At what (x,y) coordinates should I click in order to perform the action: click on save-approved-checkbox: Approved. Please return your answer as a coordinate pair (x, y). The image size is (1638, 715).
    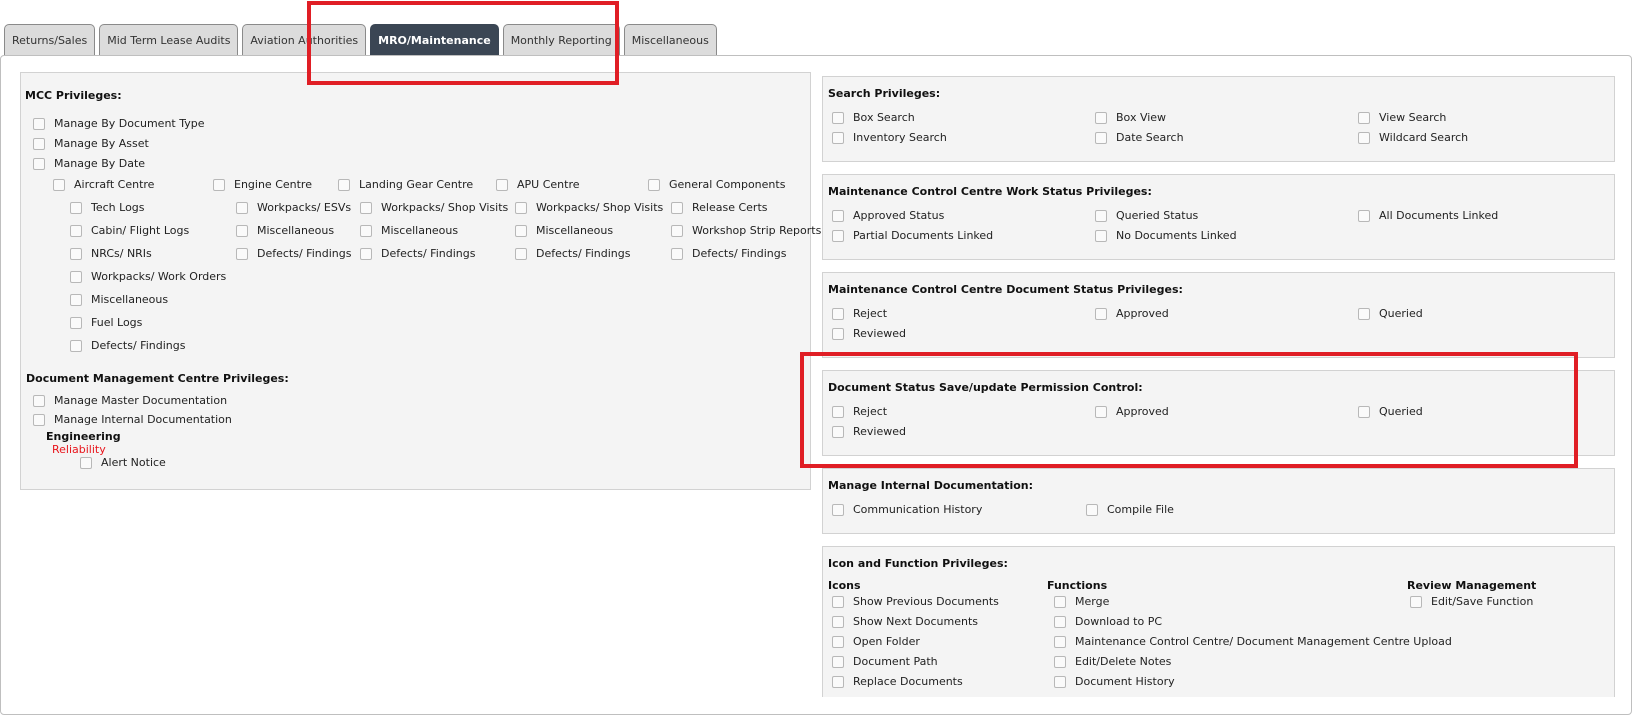
    Looking at the image, I should click on (1132, 411).